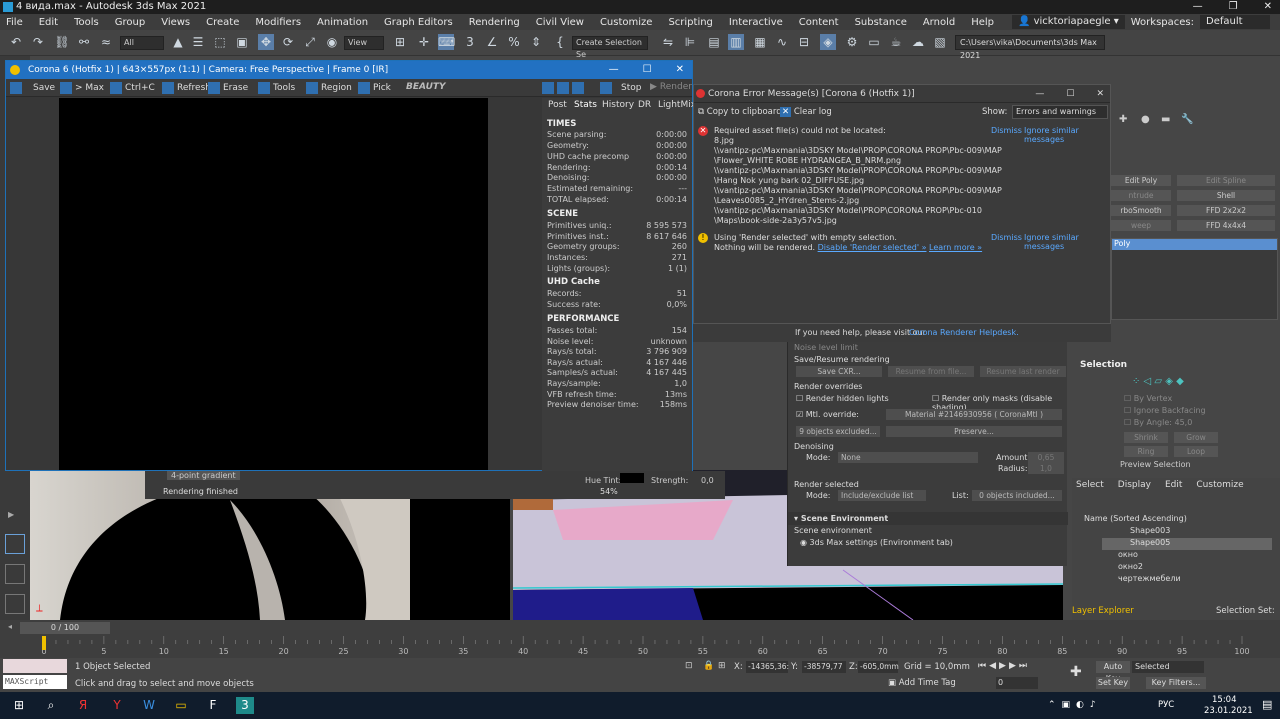 The width and height of the screenshot is (1280, 719). What do you see at coordinates (939, 22) in the screenshot?
I see `menu-arnold: Arnold` at bounding box center [939, 22].